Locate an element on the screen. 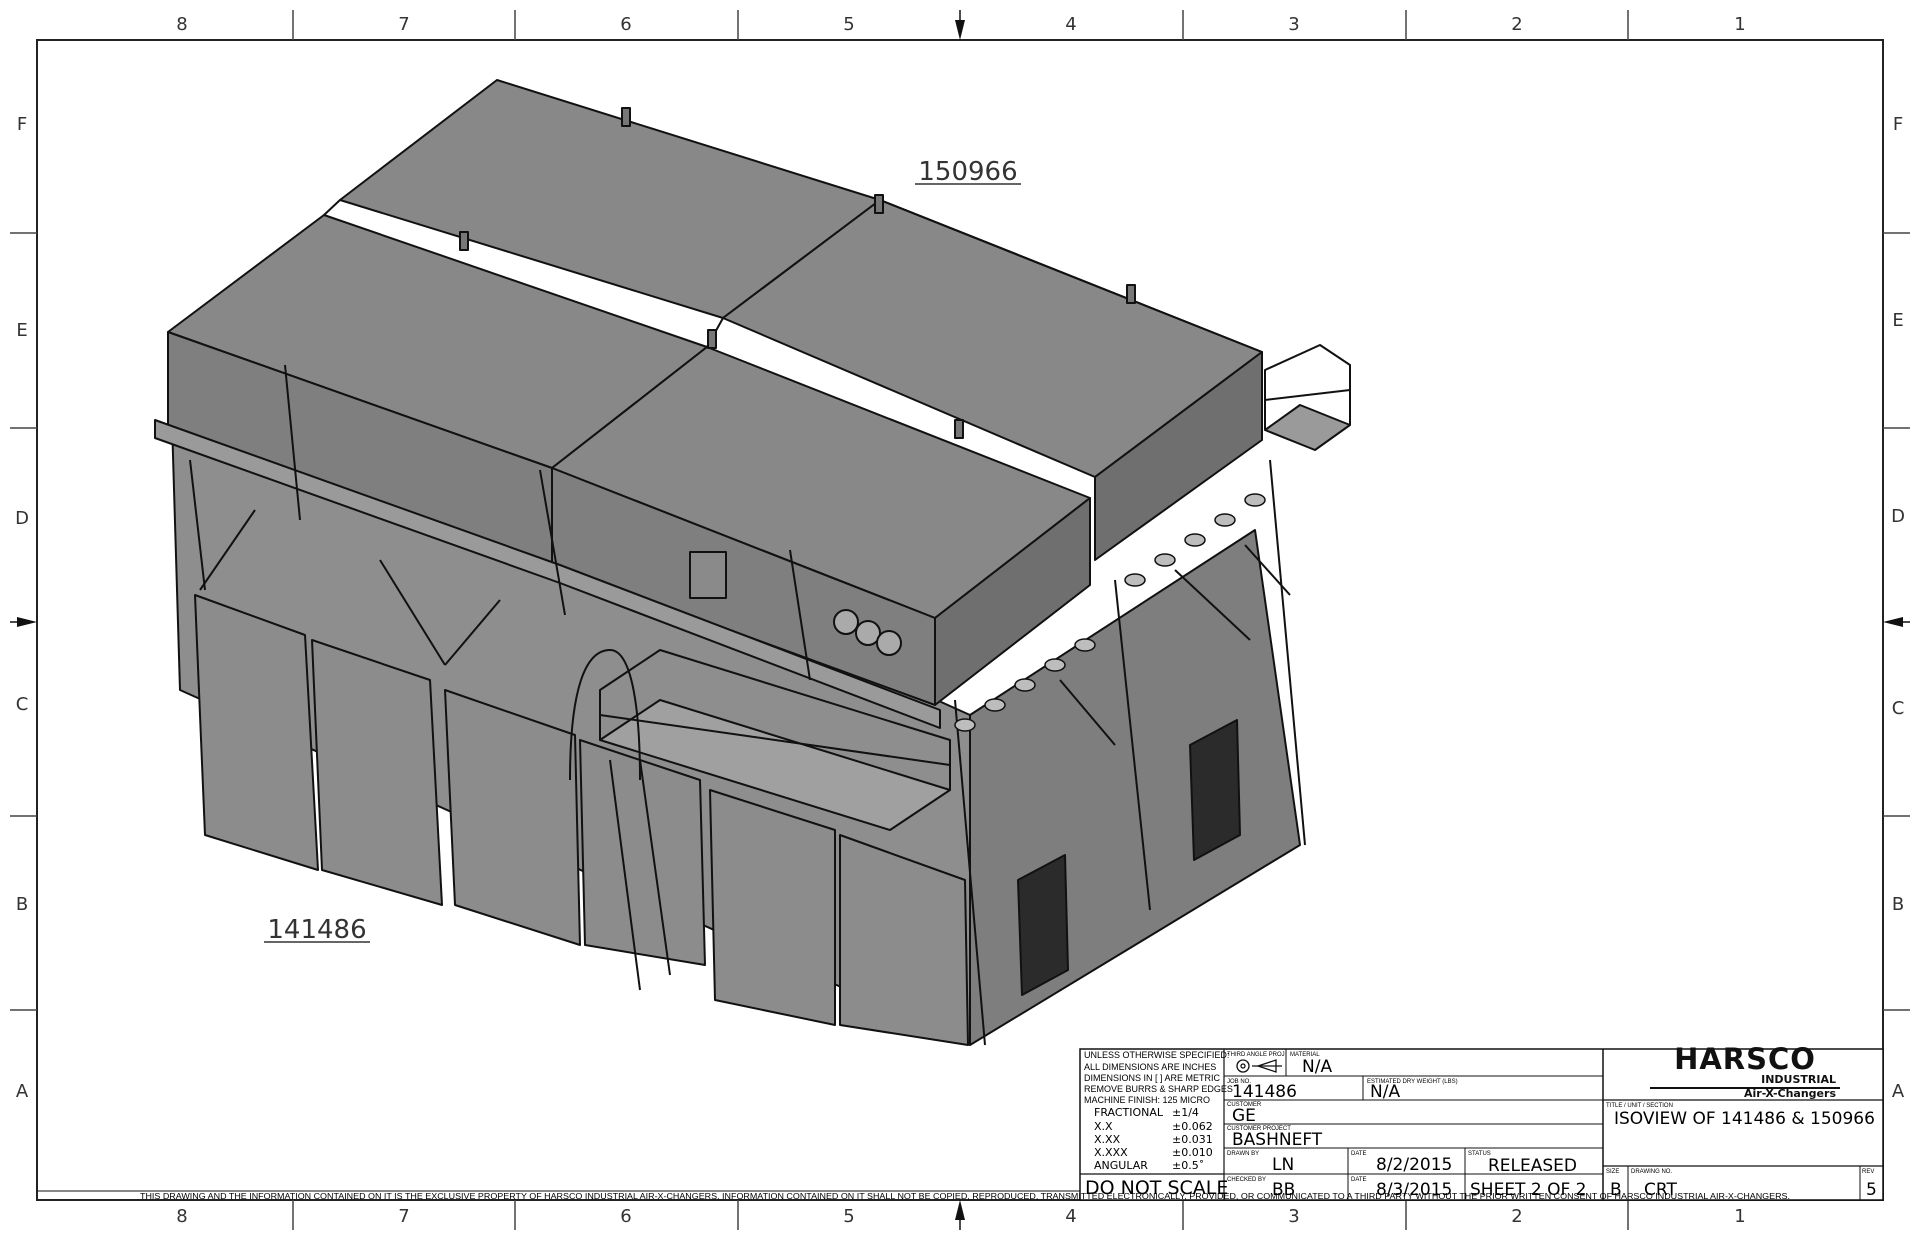  customer-value: GE is located at coordinates (1244, 1116).